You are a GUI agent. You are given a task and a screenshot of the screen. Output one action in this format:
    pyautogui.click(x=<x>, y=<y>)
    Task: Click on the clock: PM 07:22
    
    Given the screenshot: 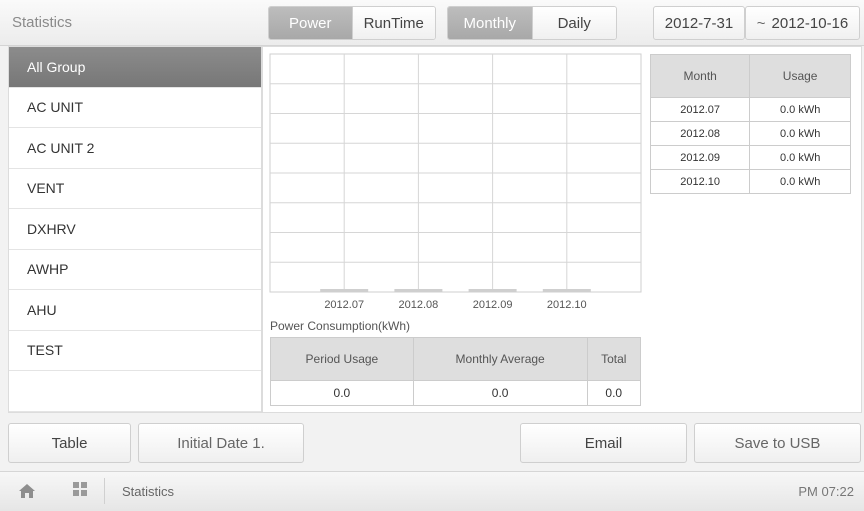 What is the action you would take?
    pyautogui.click(x=826, y=491)
    